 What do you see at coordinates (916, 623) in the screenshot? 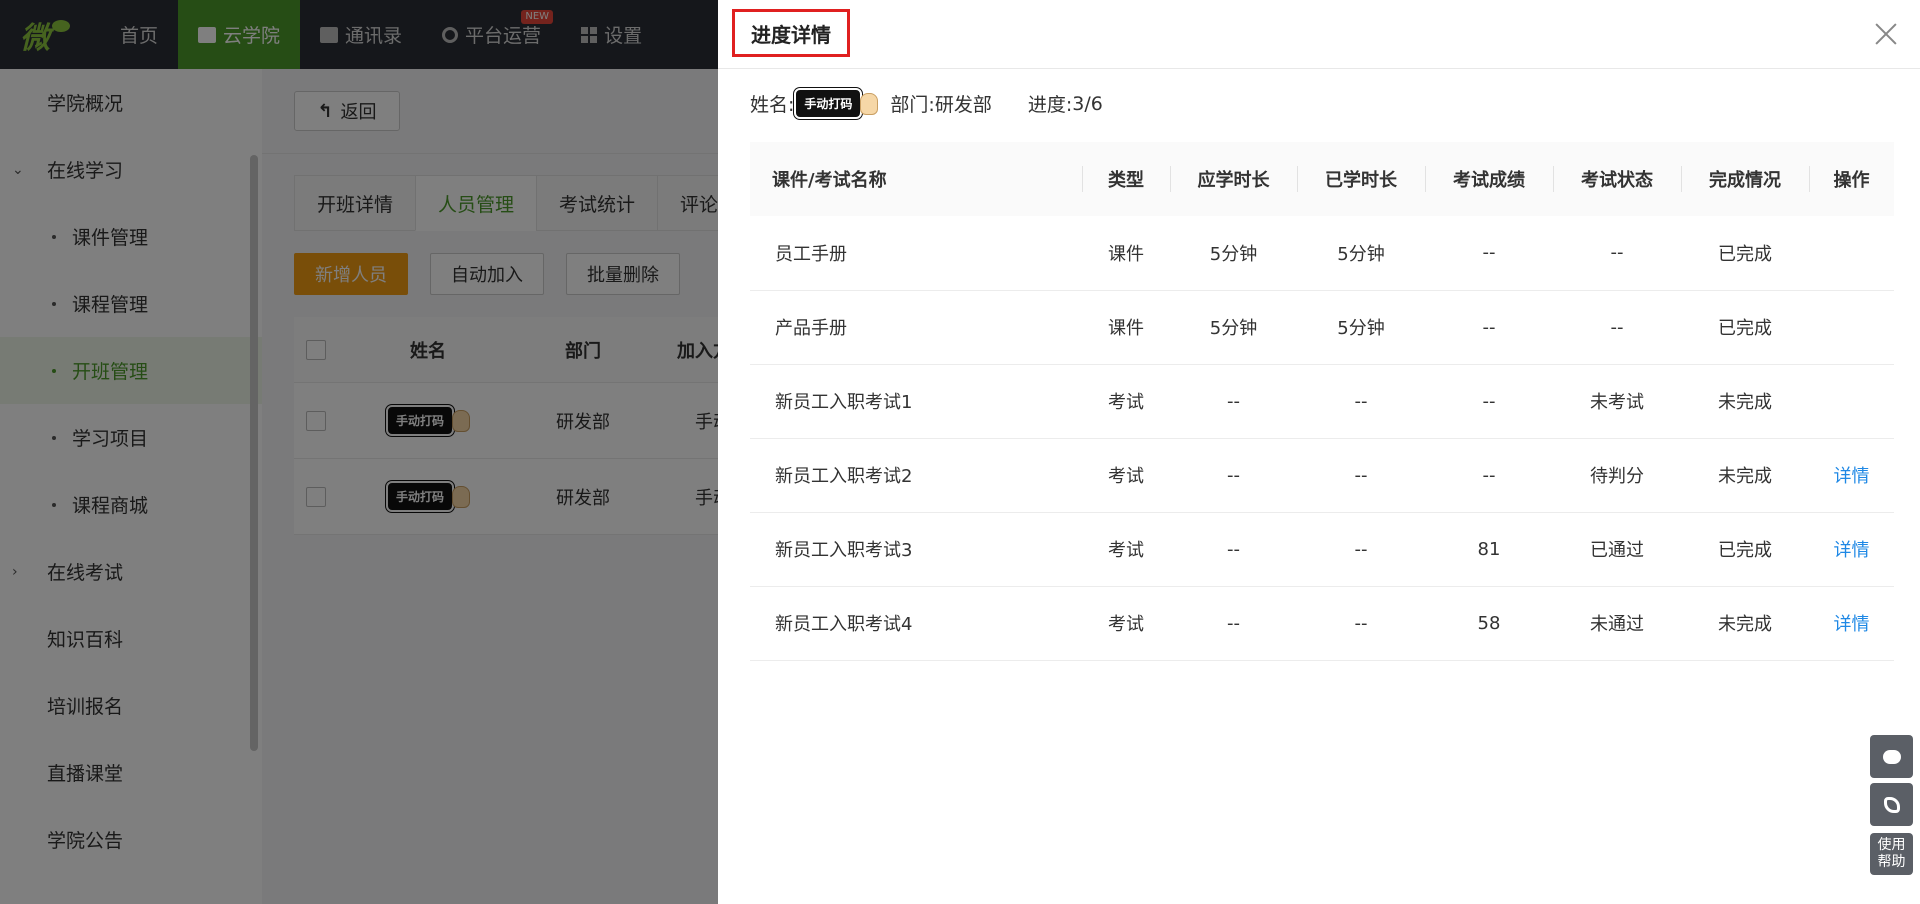
I see `cell-name: 新员工入职考试4` at bounding box center [916, 623].